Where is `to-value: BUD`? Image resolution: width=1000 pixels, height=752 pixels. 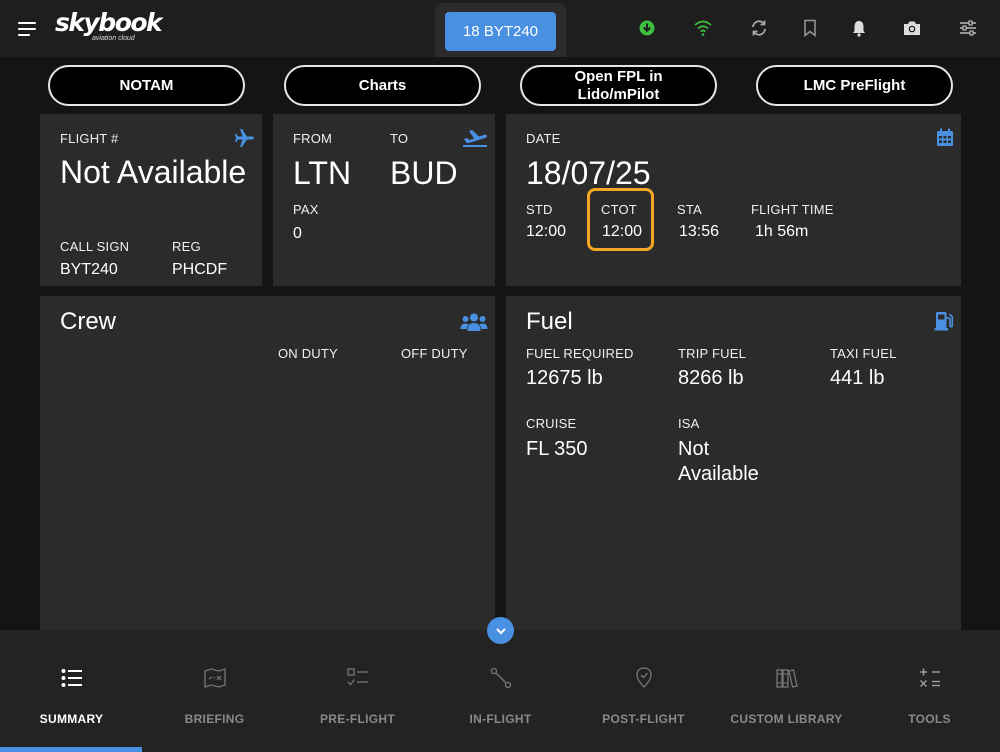
to-value: BUD is located at coordinates (424, 173).